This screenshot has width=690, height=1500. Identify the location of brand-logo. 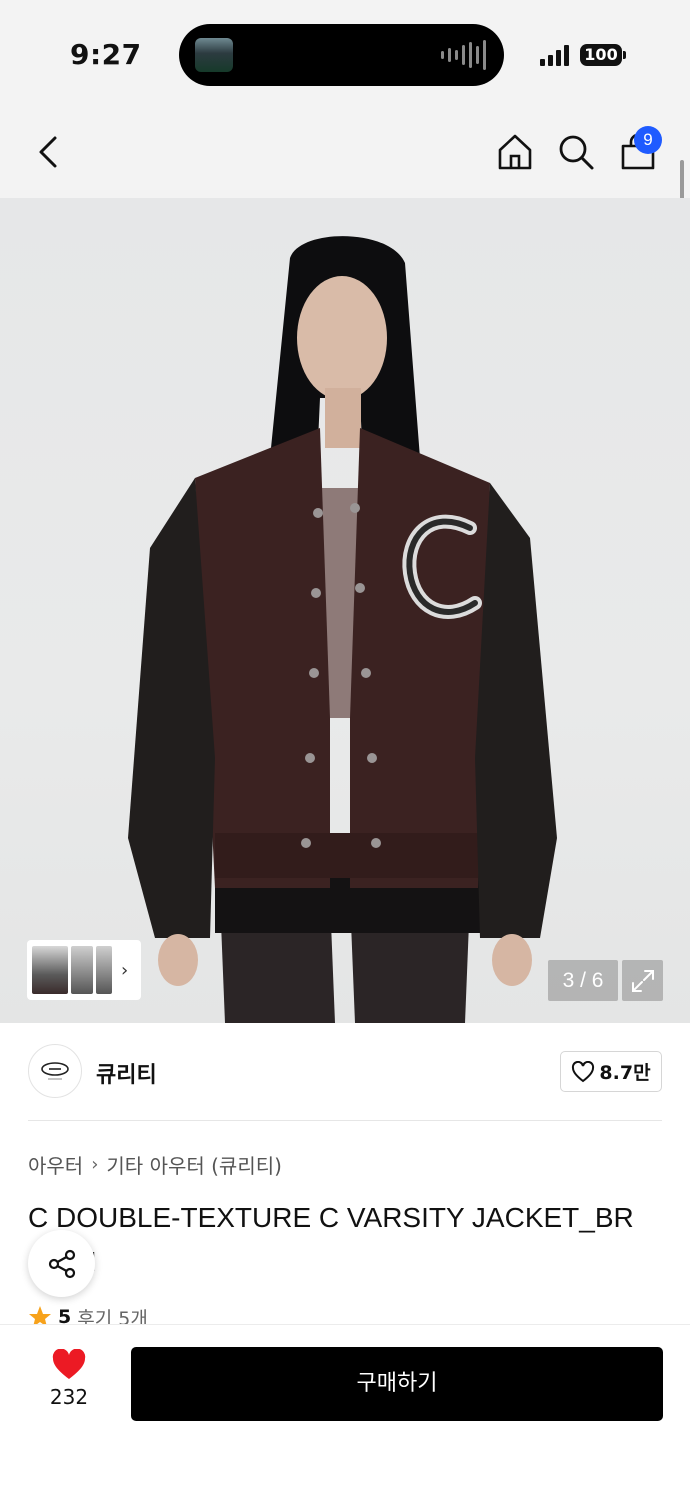
(55, 1071).